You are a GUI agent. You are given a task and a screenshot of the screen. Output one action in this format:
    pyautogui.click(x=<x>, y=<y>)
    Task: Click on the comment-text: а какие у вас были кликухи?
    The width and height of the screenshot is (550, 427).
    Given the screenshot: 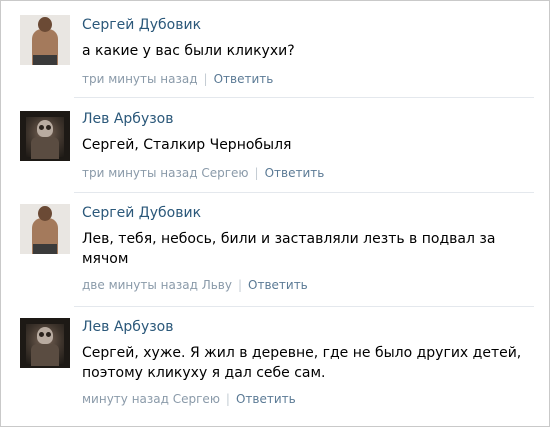 What is the action you would take?
    pyautogui.click(x=188, y=51)
    